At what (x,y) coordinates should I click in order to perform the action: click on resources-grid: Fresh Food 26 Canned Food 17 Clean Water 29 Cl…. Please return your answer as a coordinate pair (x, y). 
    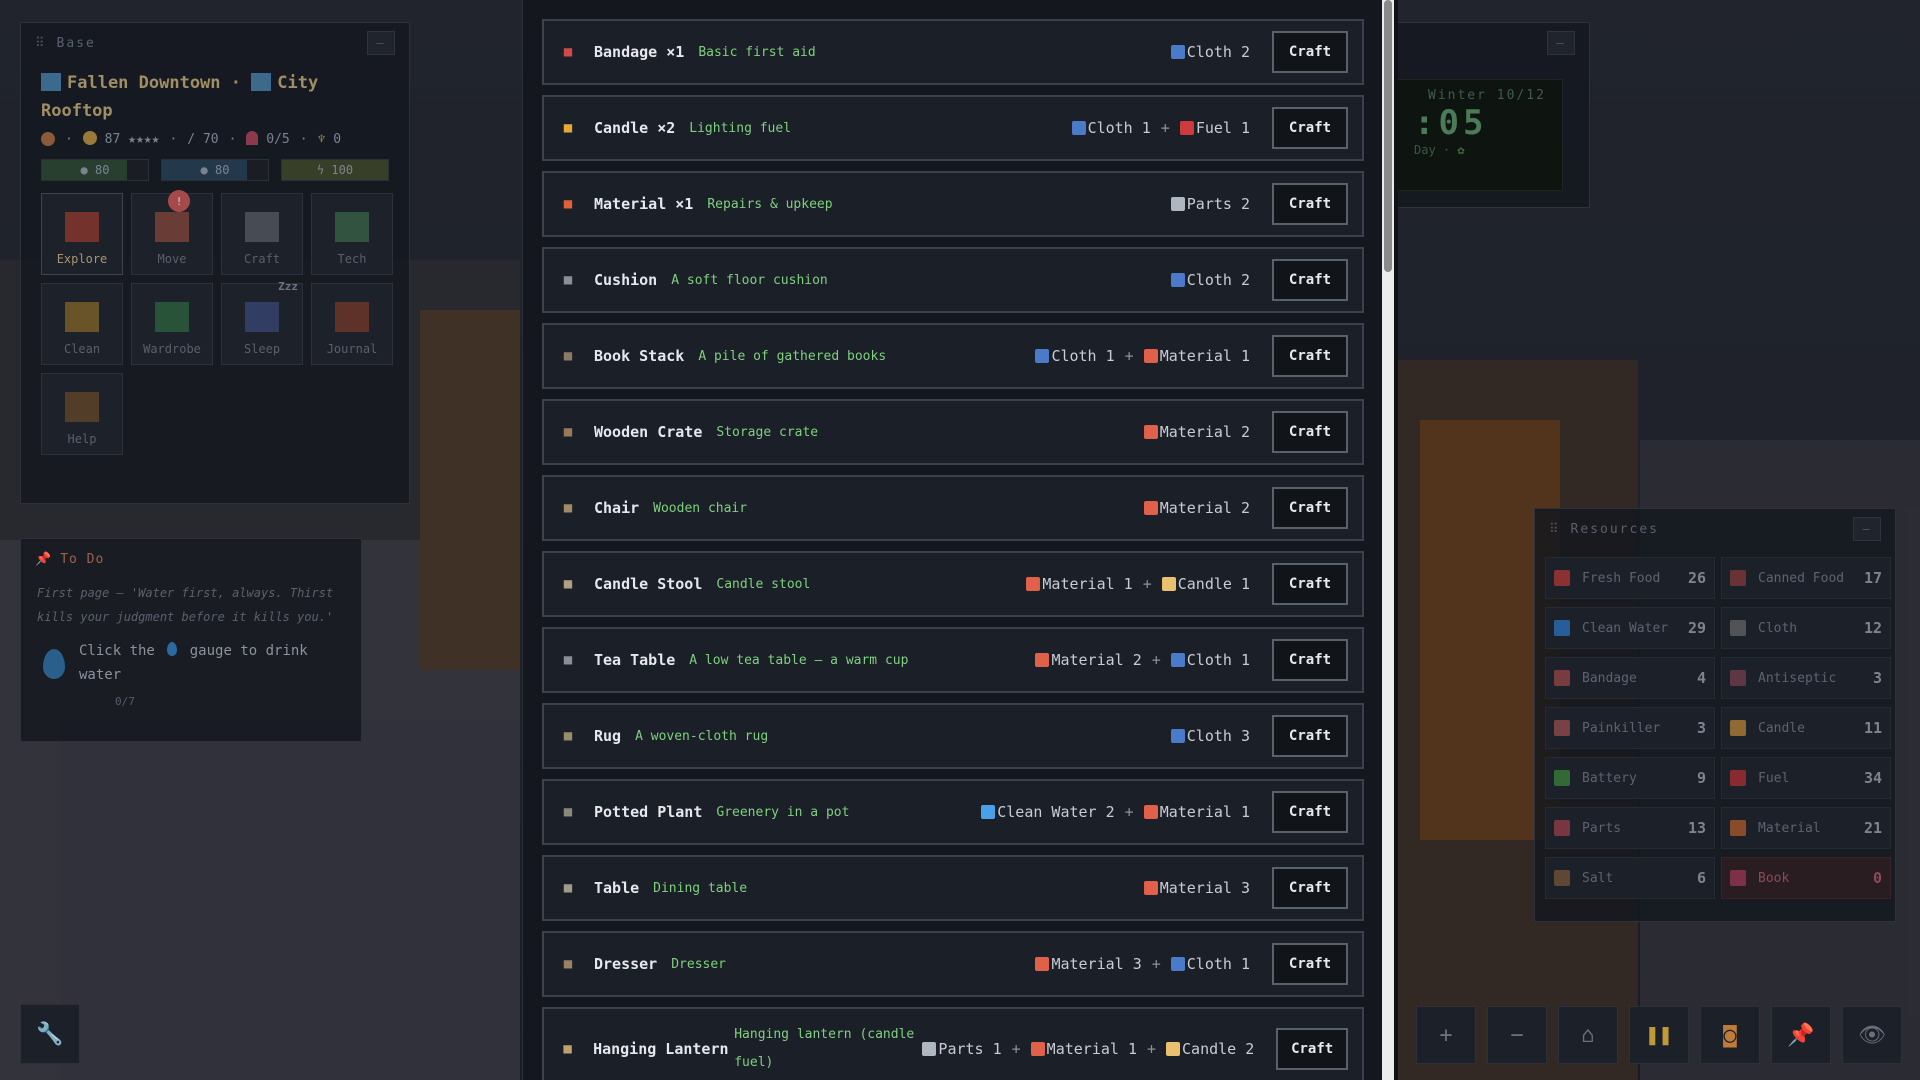
    Looking at the image, I should click on (1715, 728).